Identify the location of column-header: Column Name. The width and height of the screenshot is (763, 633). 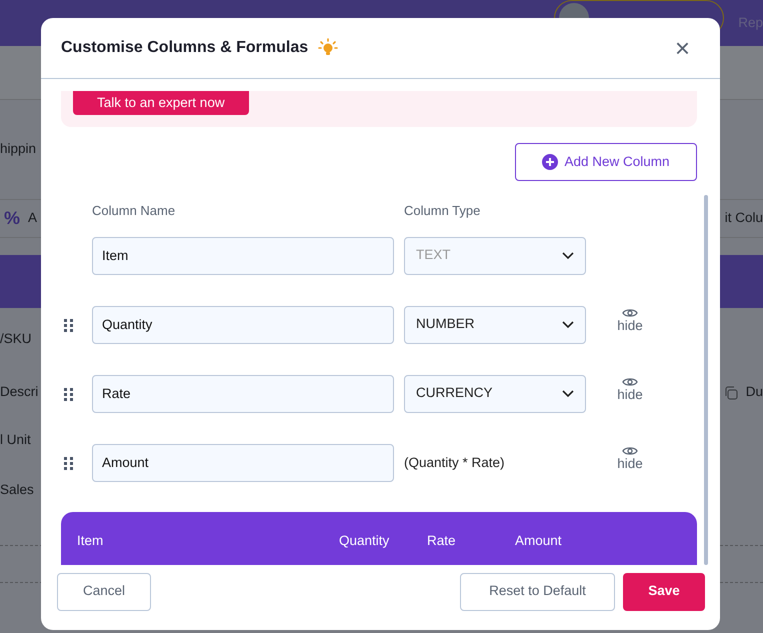
(134, 210).